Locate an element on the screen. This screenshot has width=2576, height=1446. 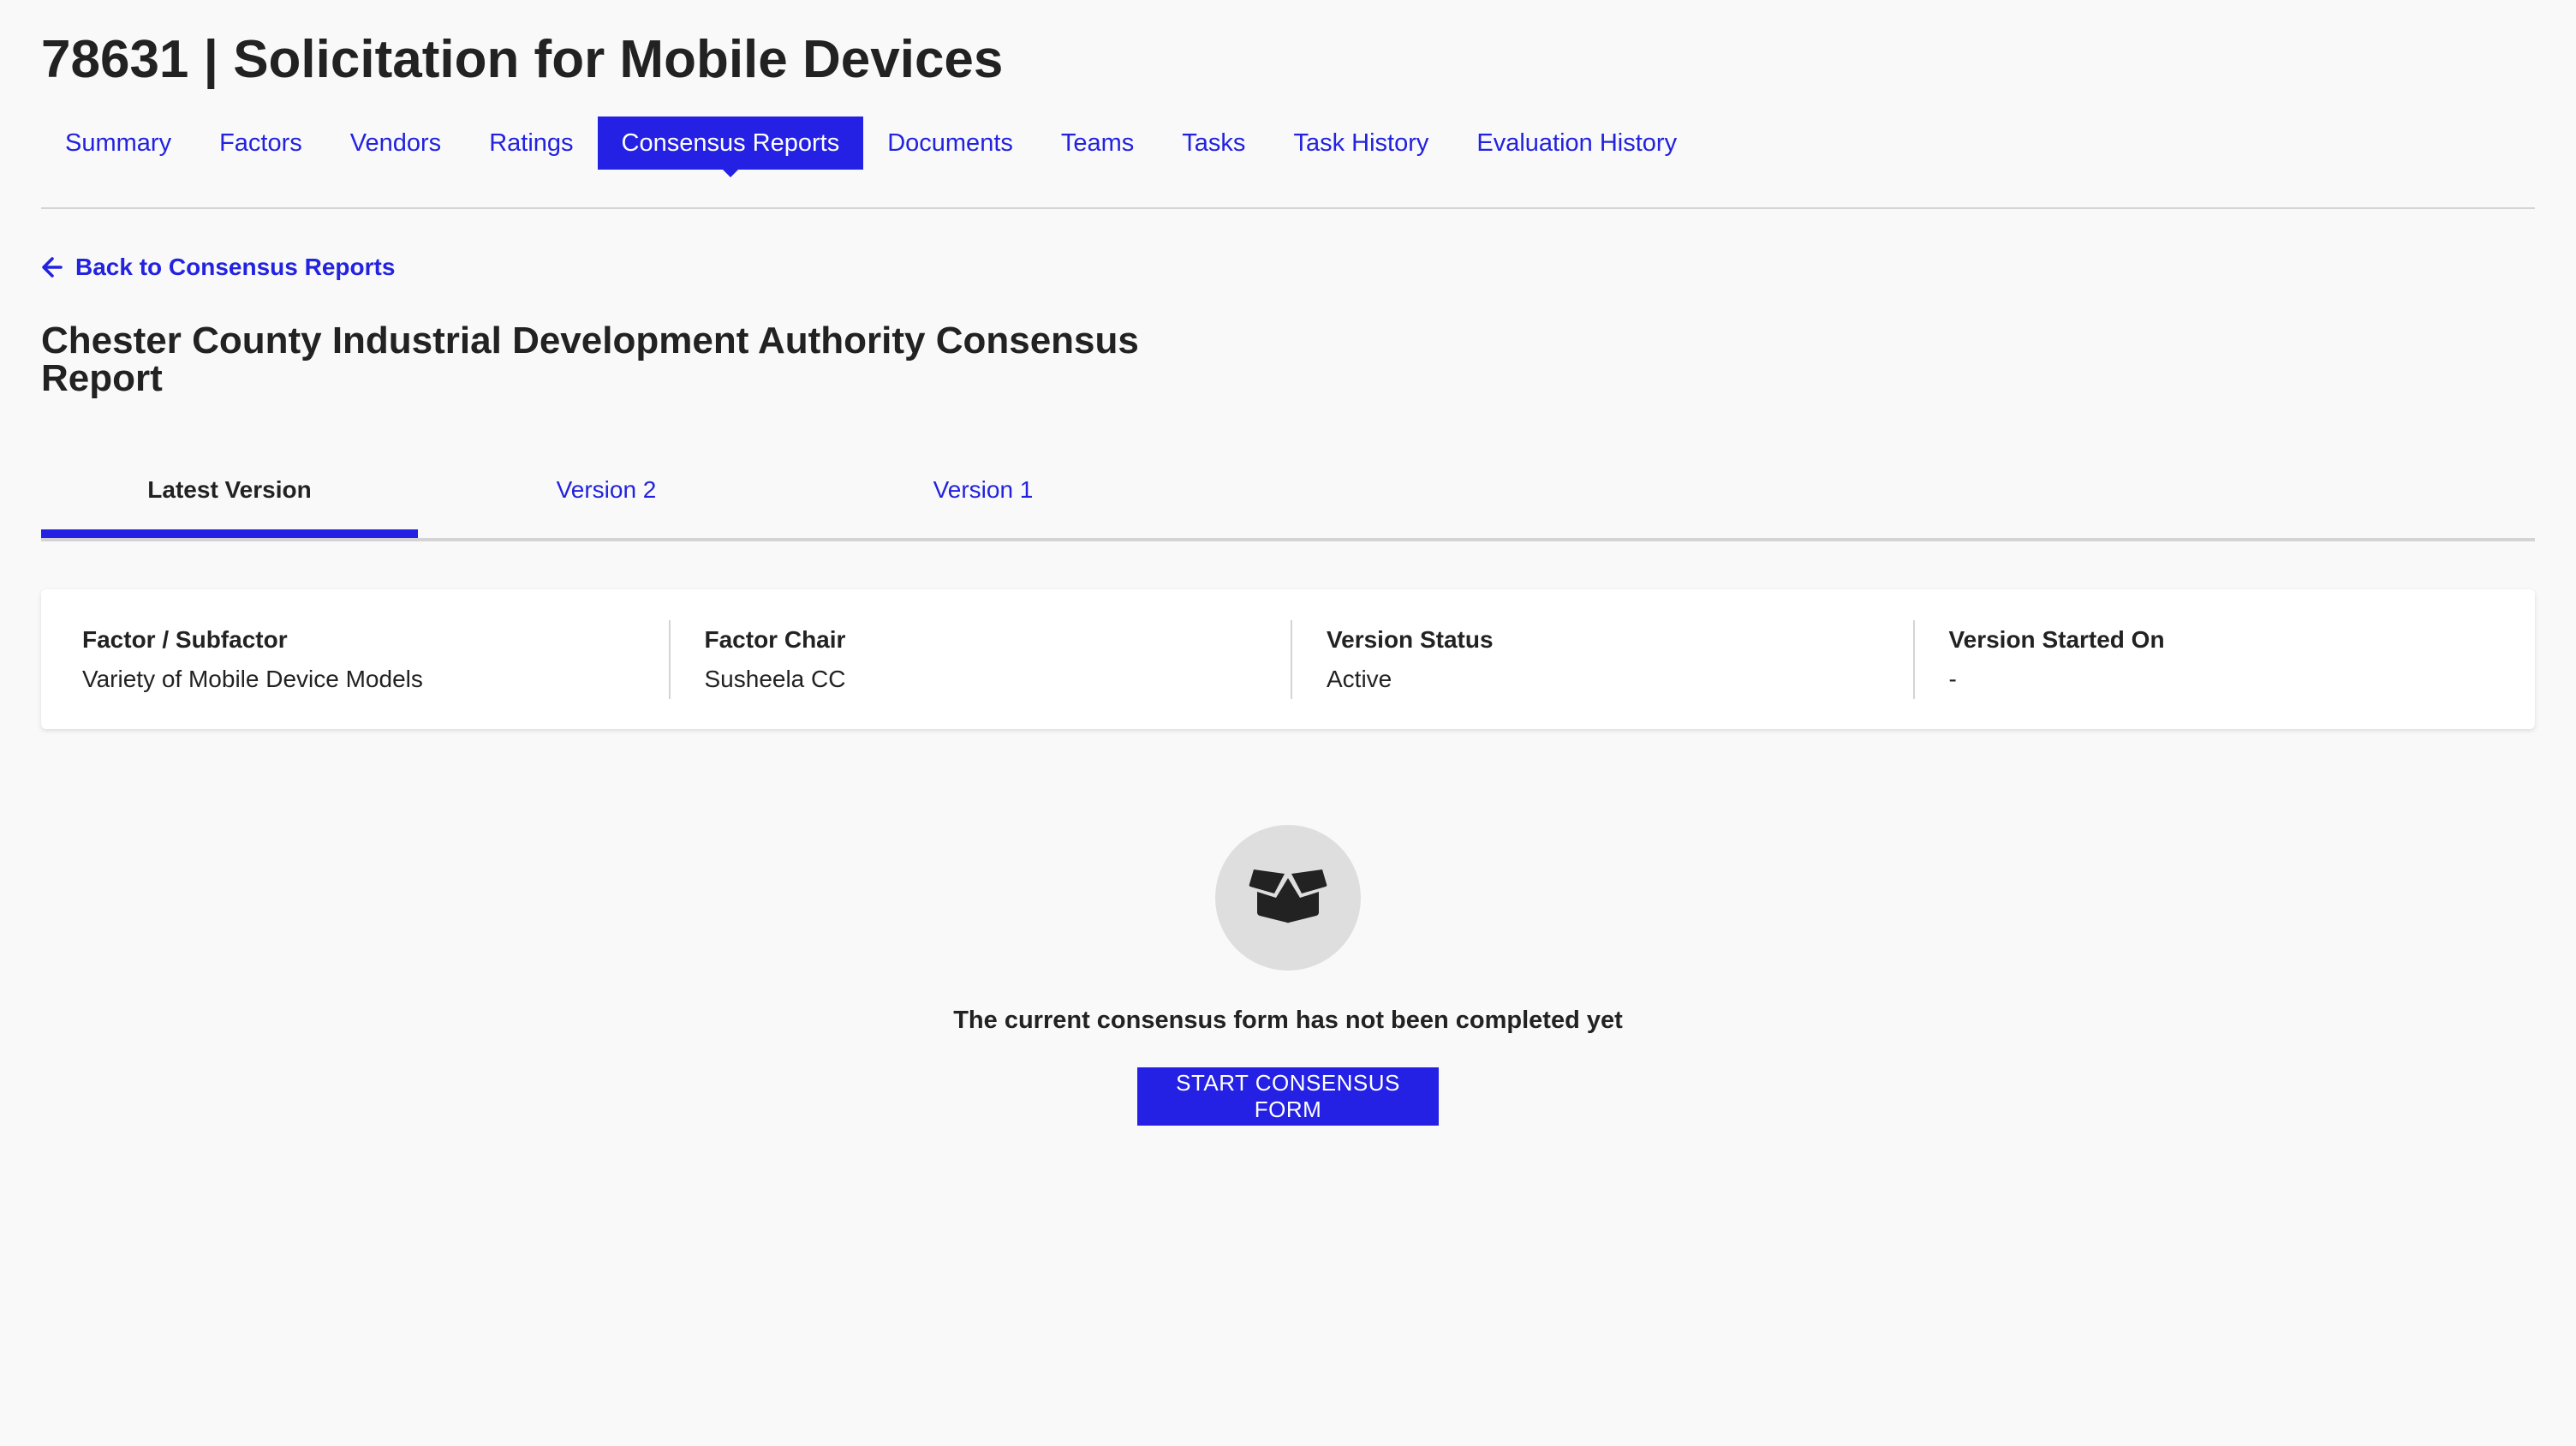
info-factor-chair: Factor Chair Susheela CC is located at coordinates (979, 659).